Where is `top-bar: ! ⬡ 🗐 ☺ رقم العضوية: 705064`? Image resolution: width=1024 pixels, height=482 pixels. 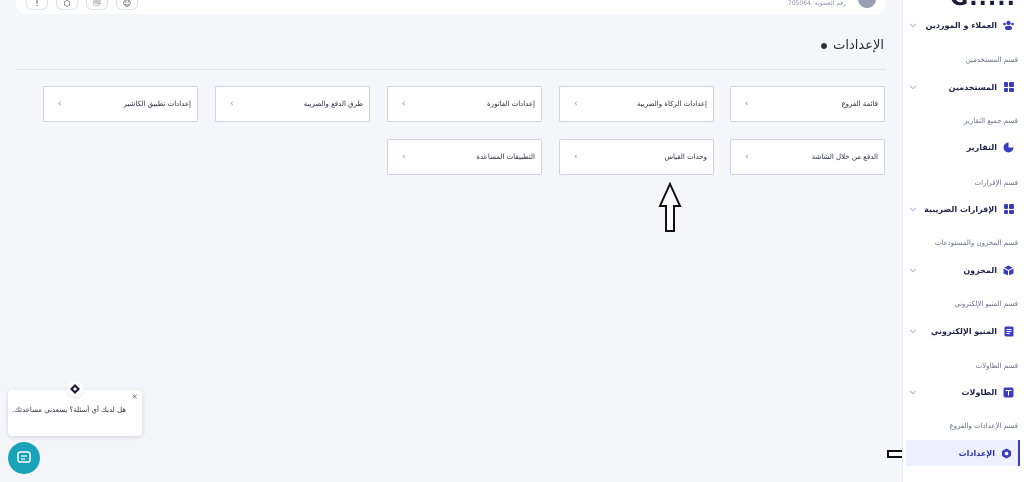
top-bar: ! ⬡ 🗐 ☺ رقم العضوية: 705064 is located at coordinates (451, 7).